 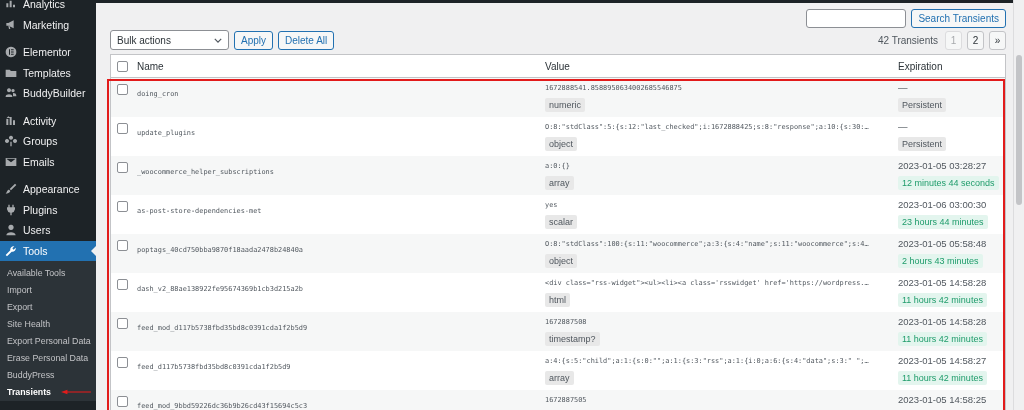 I want to click on expiration-date: 2023-01-05 05:58:48, so click(x=942, y=244).